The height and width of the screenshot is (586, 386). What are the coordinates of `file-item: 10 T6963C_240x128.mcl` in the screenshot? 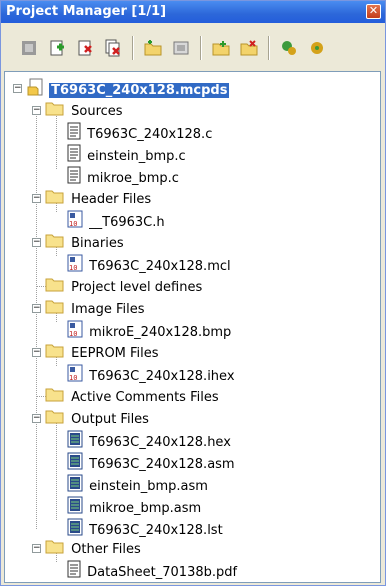 It's located at (150, 265).